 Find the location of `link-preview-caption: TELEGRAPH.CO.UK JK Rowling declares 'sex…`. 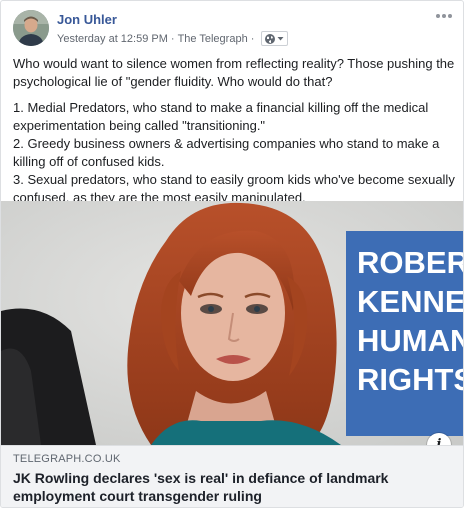

link-preview-caption: TELEGRAPH.CO.UK JK Rowling declares 'sex… is located at coordinates (232, 476).